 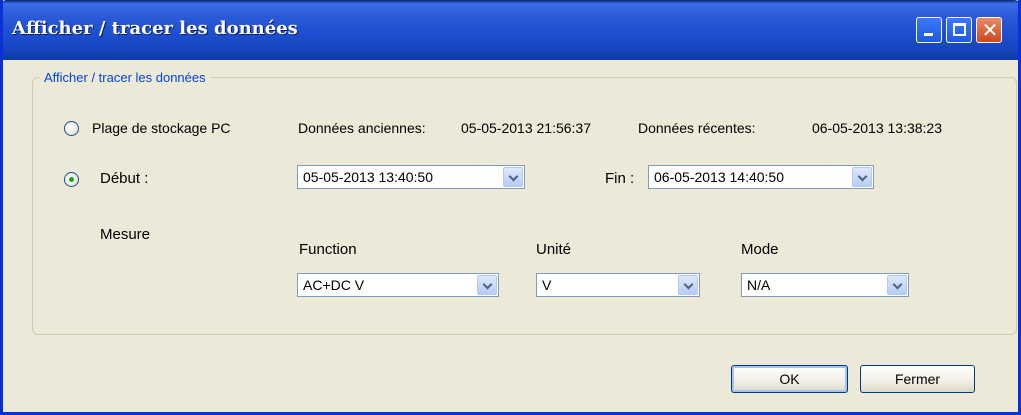 What do you see at coordinates (547, 285) in the screenshot?
I see `unit-value: V` at bounding box center [547, 285].